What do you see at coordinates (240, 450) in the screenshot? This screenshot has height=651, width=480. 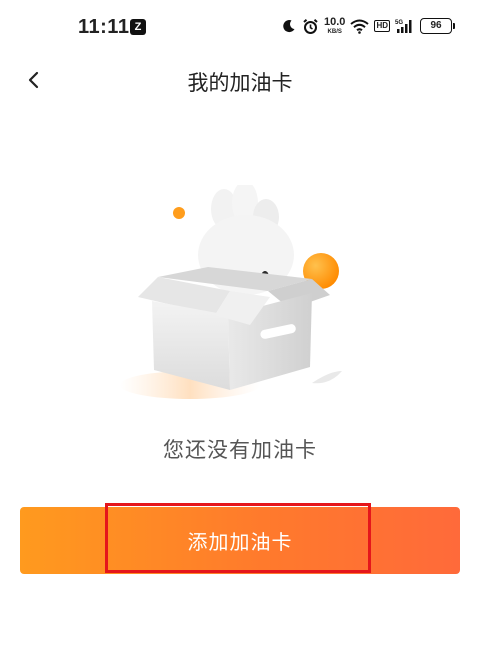 I see `empty-state-message: 您还没有加油卡` at bounding box center [240, 450].